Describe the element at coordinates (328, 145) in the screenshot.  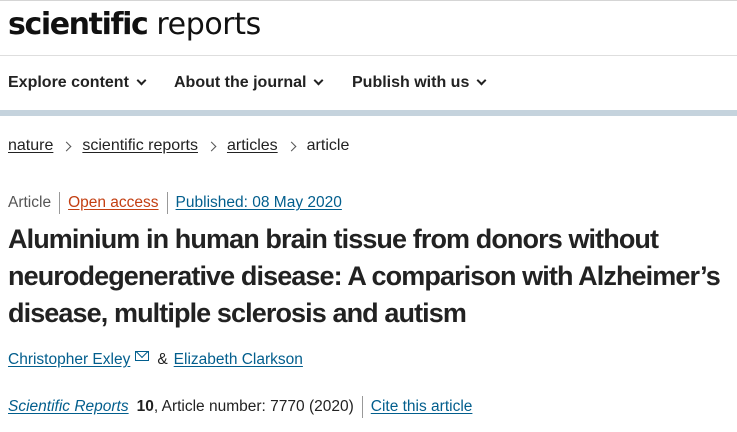
I see `breadcrumb-current: article` at that location.